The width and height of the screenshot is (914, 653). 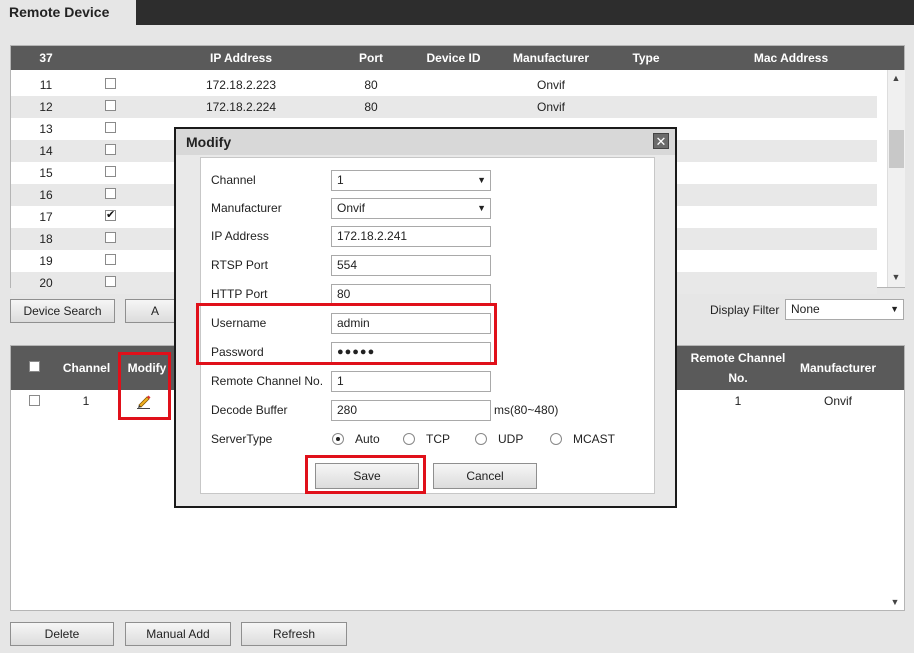 I want to click on ip-address-field: 172.18.2.241, so click(x=411, y=236).